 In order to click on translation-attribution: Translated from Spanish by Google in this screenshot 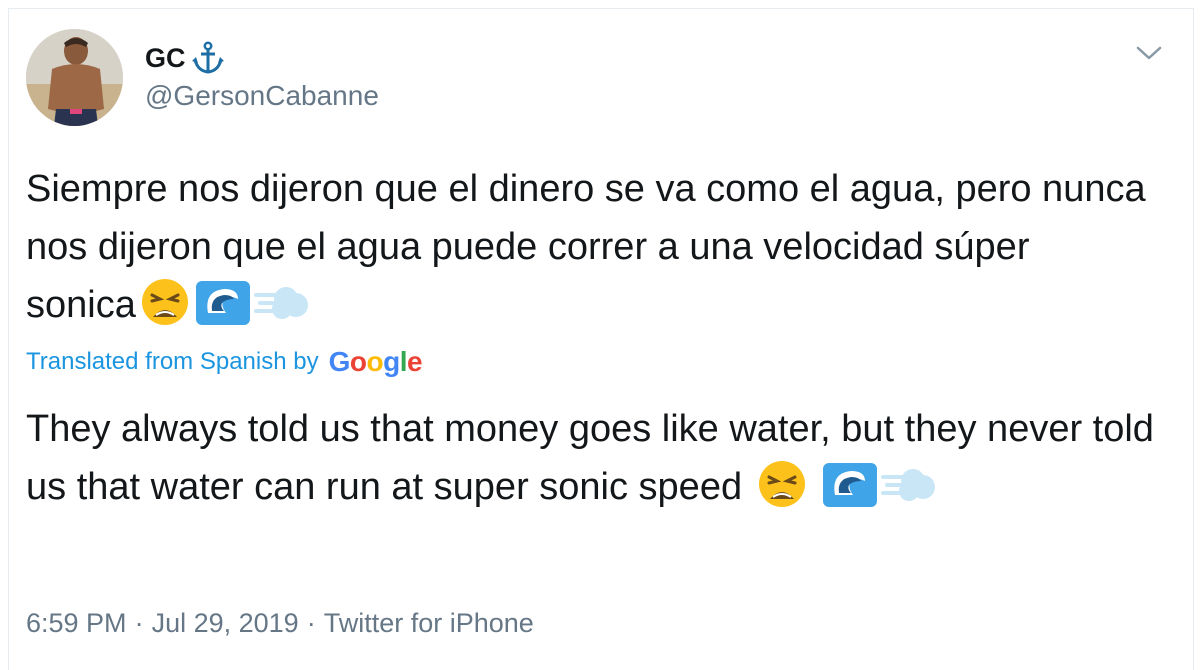, I will do `click(224, 362)`.